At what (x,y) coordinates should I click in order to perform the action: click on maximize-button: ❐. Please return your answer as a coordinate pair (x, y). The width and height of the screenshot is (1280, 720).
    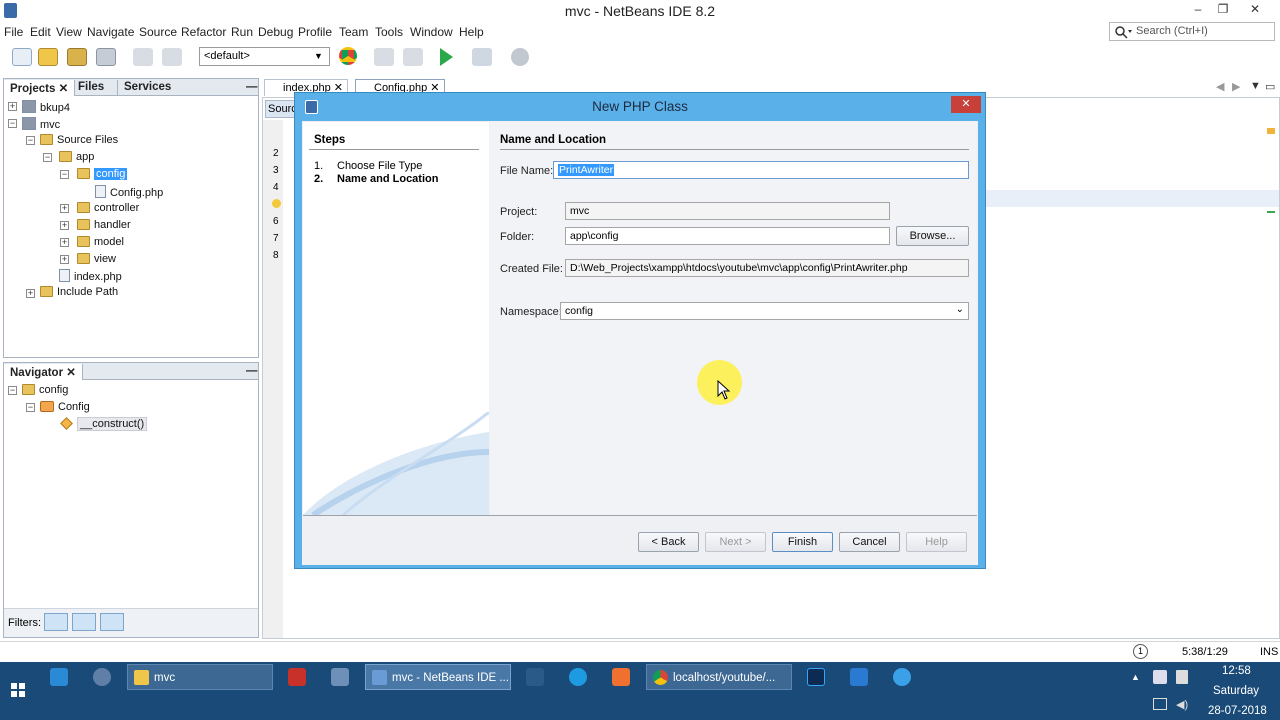
    Looking at the image, I should click on (1223, 10).